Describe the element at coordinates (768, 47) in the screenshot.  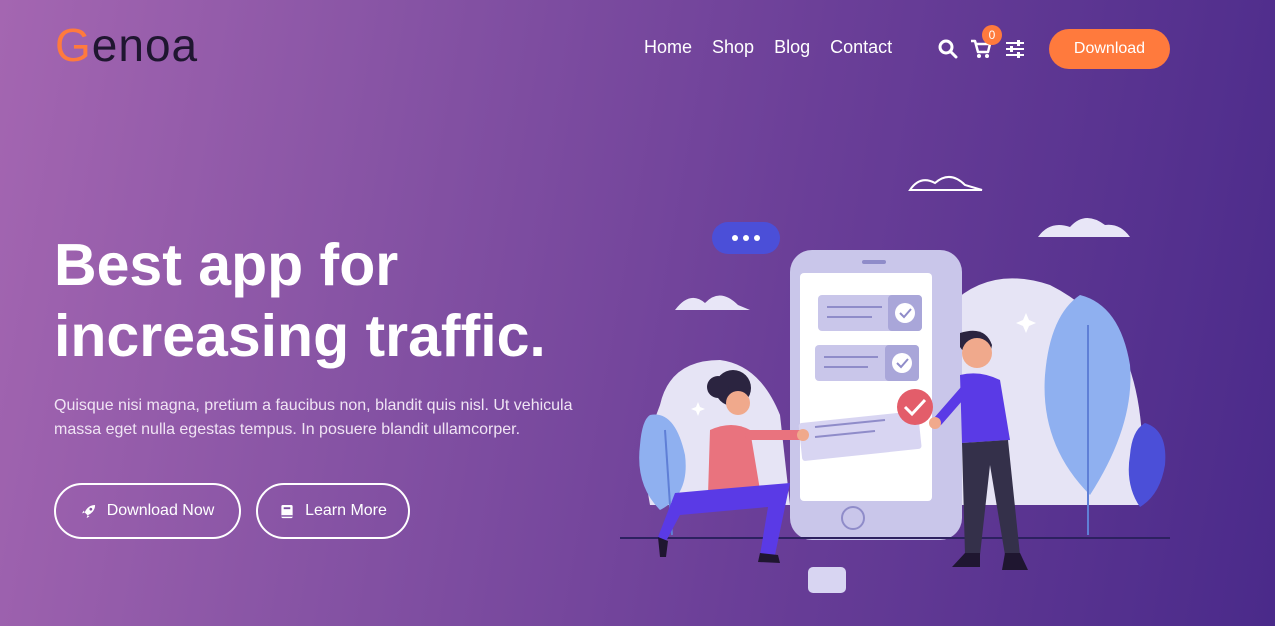
I see `main-nav: Home Shop Blog Contact` at that location.